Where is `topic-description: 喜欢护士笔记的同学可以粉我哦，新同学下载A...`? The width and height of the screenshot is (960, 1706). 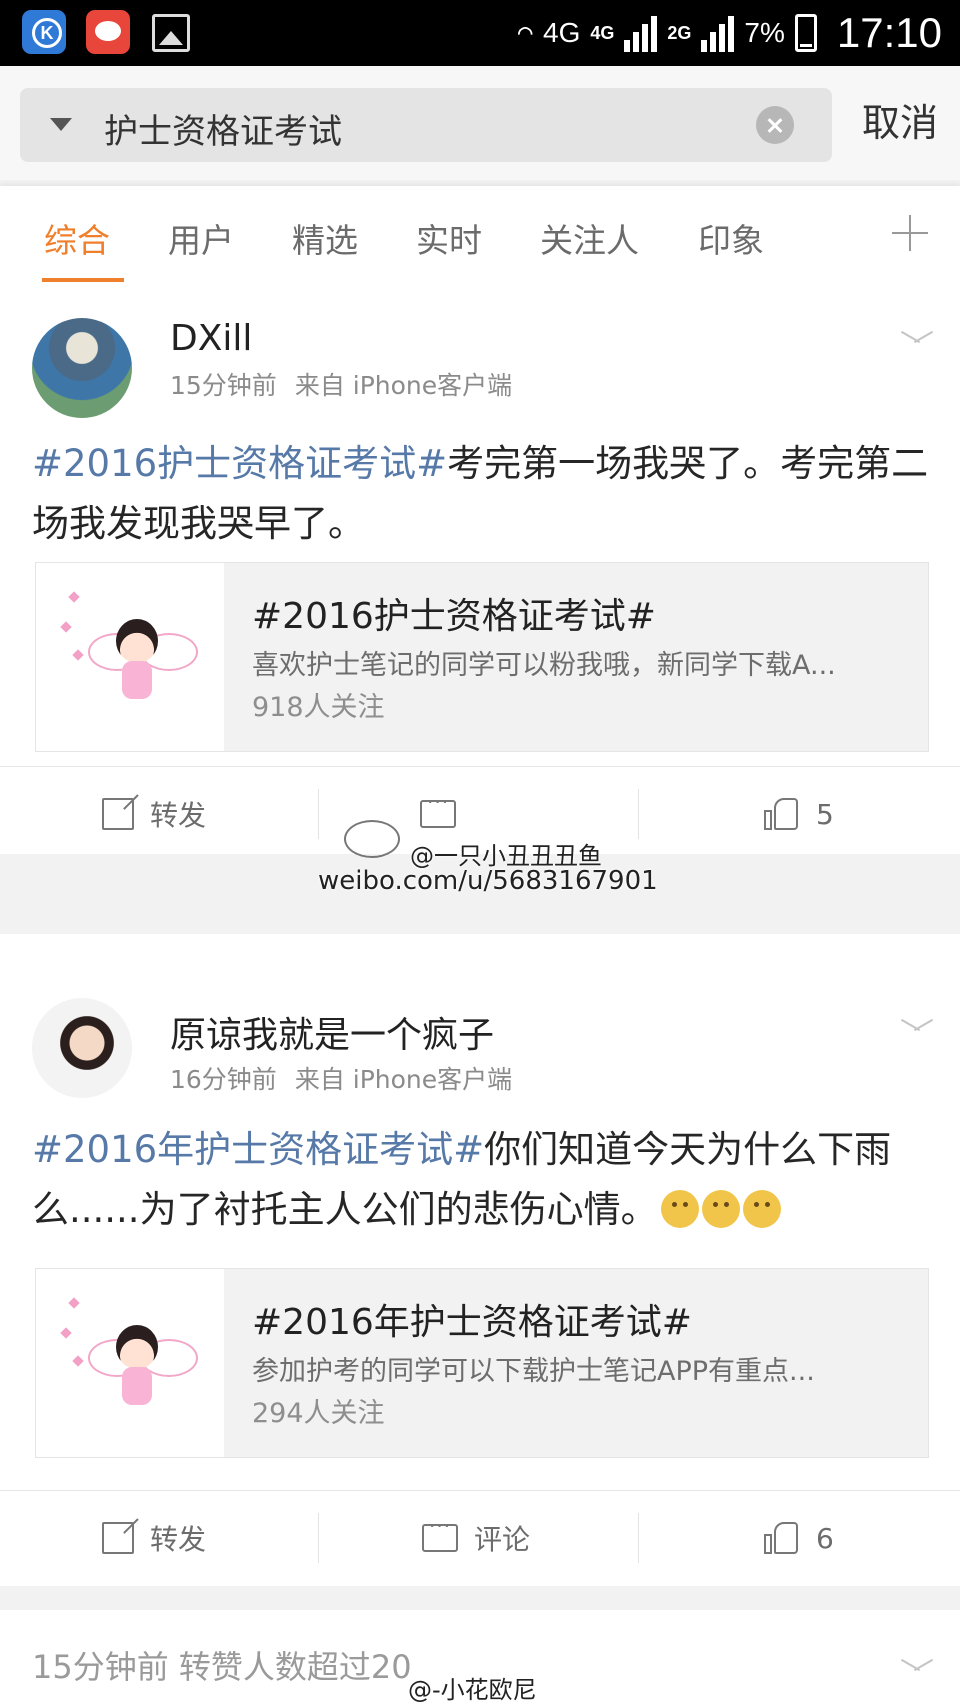
topic-description: 喜欢护士笔记的同学可以粉我哦，新同学下载A... is located at coordinates (544, 665).